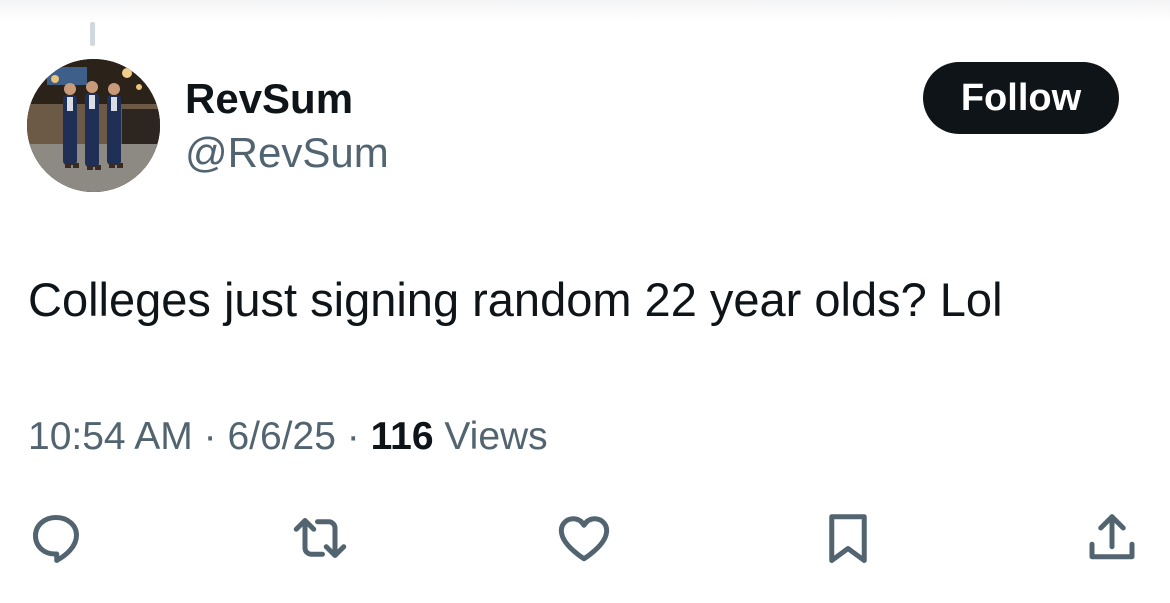  I want to click on tweet-metadata: 10:54 AM · 6/6/25 · 116 Views, so click(288, 437).